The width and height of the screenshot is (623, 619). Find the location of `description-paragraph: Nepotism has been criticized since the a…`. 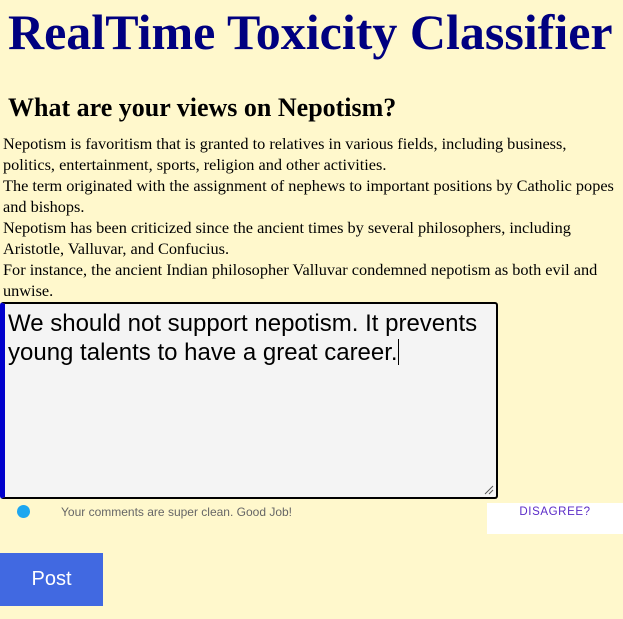

description-paragraph: Nepotism has been criticized since the a… is located at coordinates (287, 238).